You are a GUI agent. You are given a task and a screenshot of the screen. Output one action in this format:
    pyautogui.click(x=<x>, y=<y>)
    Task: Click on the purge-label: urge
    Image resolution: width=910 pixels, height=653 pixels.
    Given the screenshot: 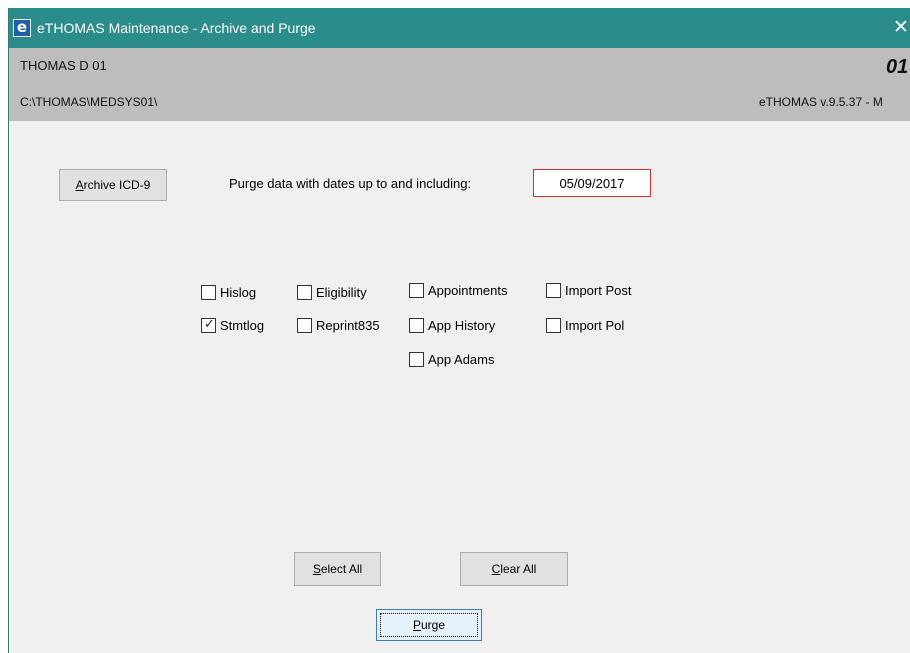 What is the action you would take?
    pyautogui.click(x=433, y=625)
    